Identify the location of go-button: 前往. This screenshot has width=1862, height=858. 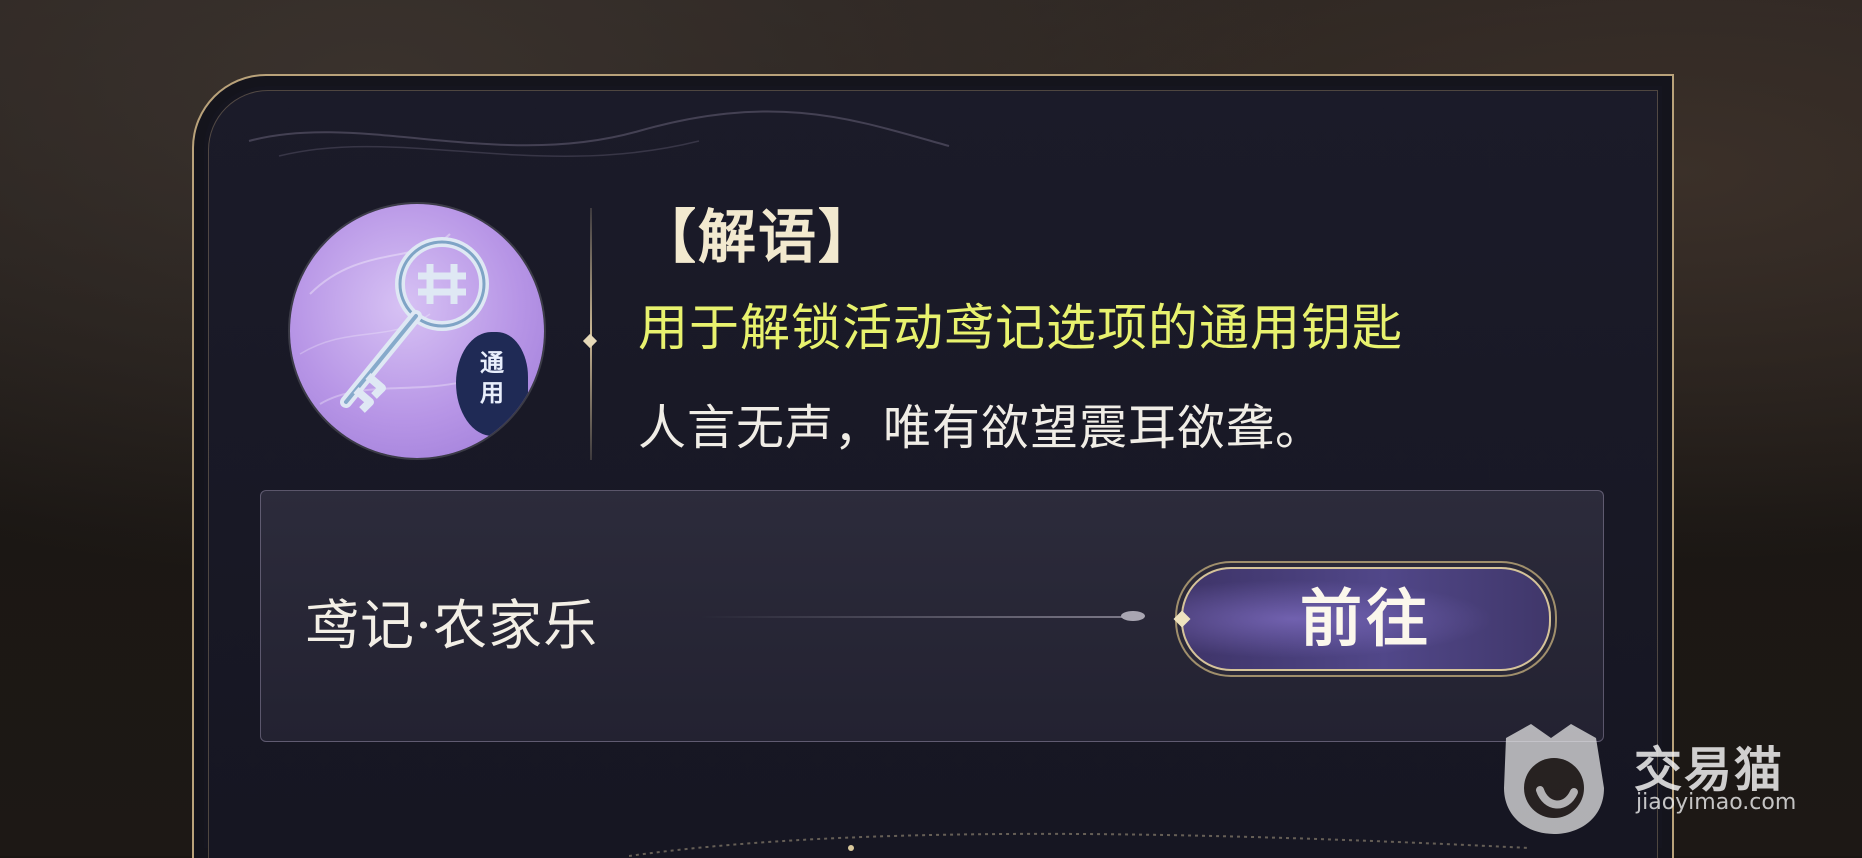
(1362, 619).